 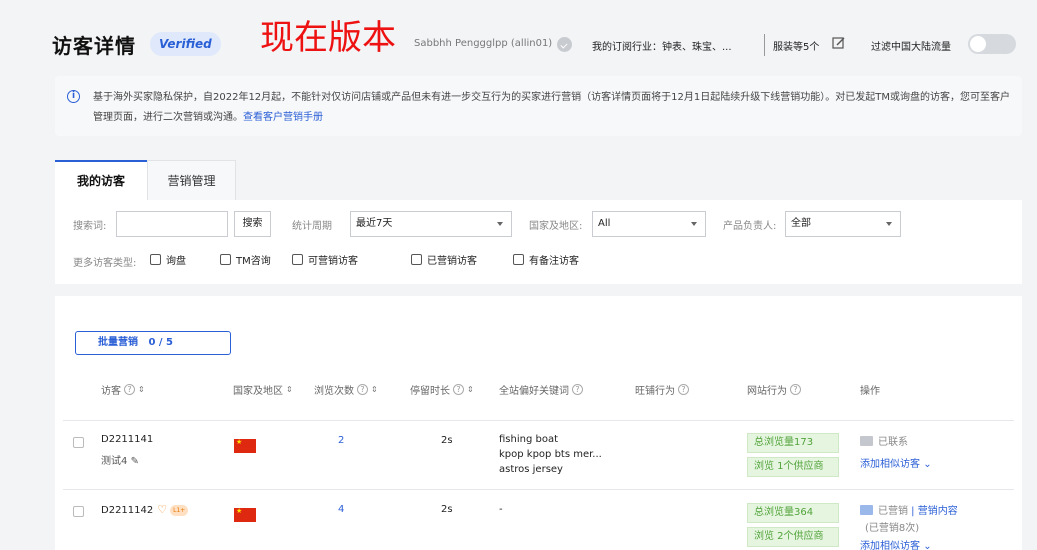 What do you see at coordinates (927, 545) in the screenshot?
I see `chevron-down-icon: ⌄` at bounding box center [927, 545].